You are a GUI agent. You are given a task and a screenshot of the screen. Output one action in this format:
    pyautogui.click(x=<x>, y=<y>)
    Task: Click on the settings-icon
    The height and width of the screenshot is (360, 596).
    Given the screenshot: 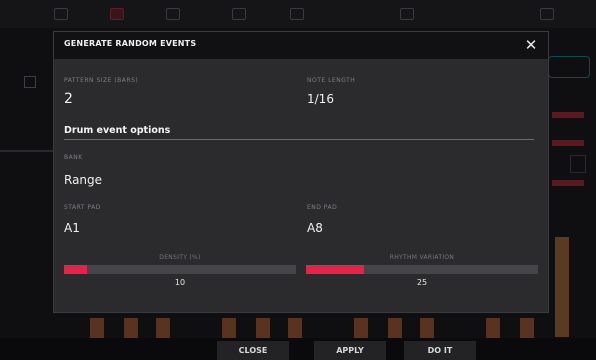 What is the action you would take?
    pyautogui.click(x=547, y=14)
    